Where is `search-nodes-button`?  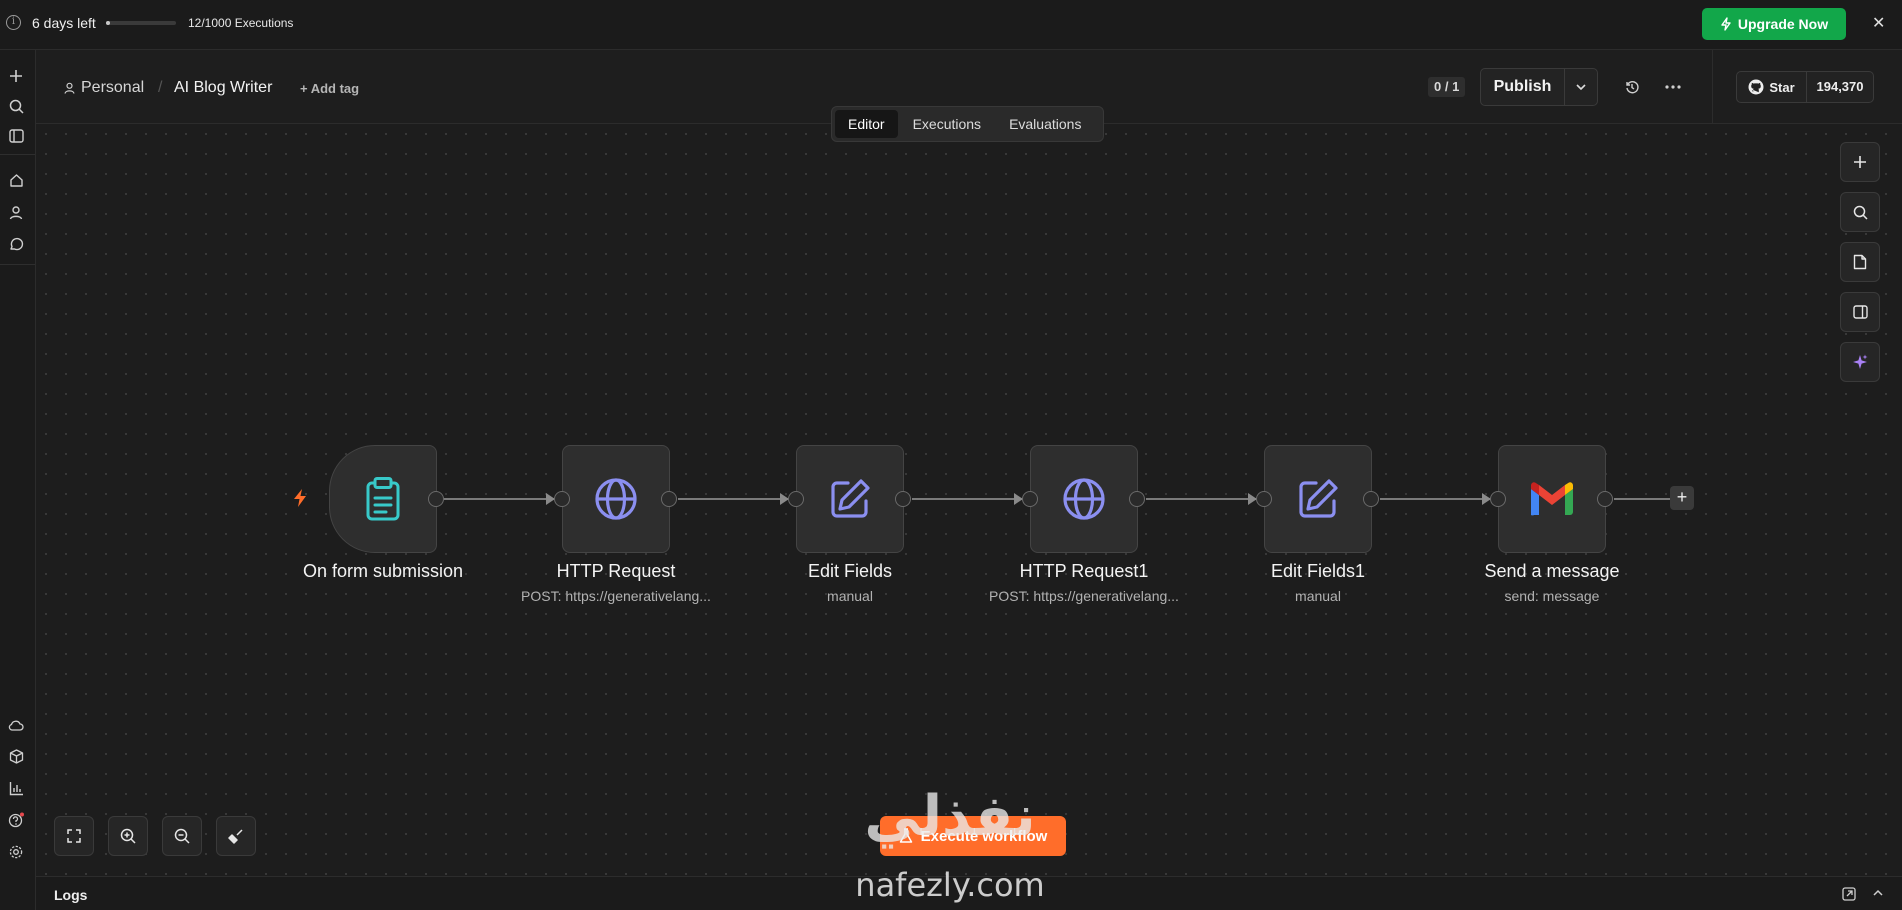
search-nodes-button is located at coordinates (1860, 212).